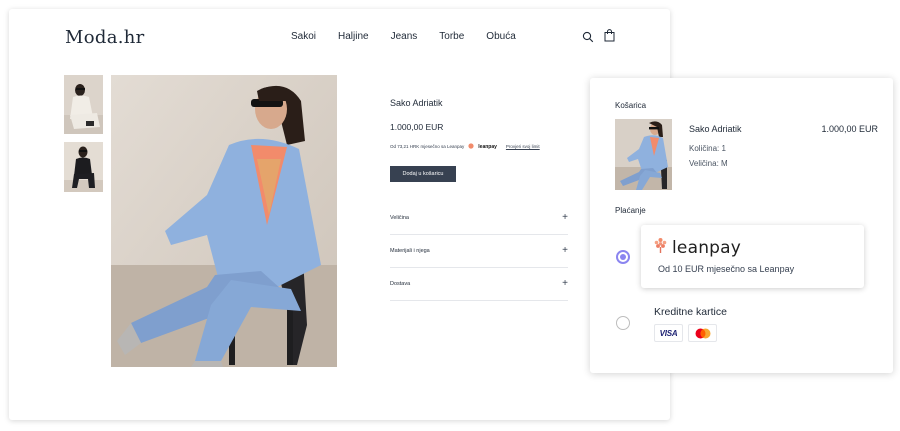 This screenshot has height=431, width=900. I want to click on cart-item-quantity: Količina: 1, so click(707, 148).